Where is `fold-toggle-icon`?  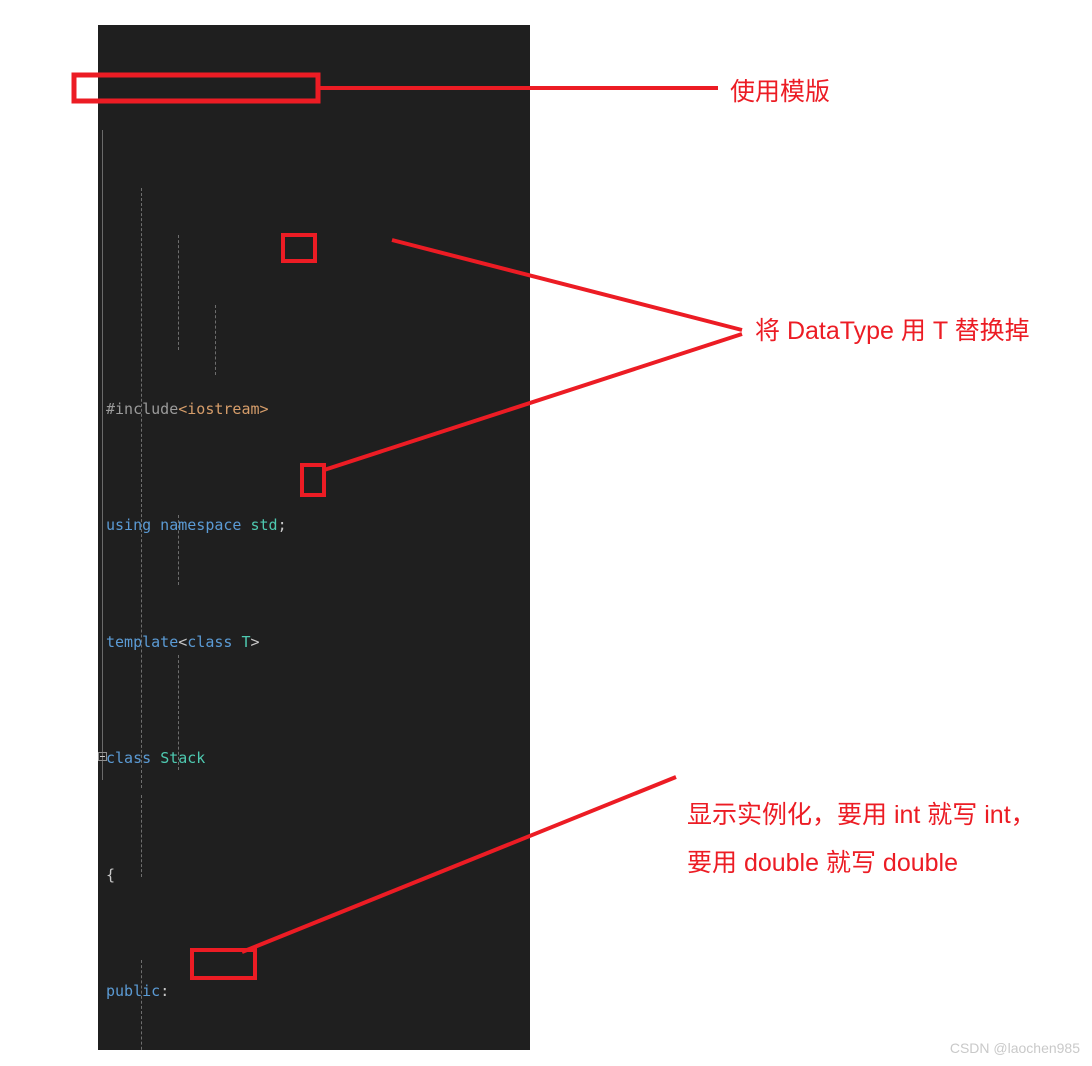 fold-toggle-icon is located at coordinates (102, 757).